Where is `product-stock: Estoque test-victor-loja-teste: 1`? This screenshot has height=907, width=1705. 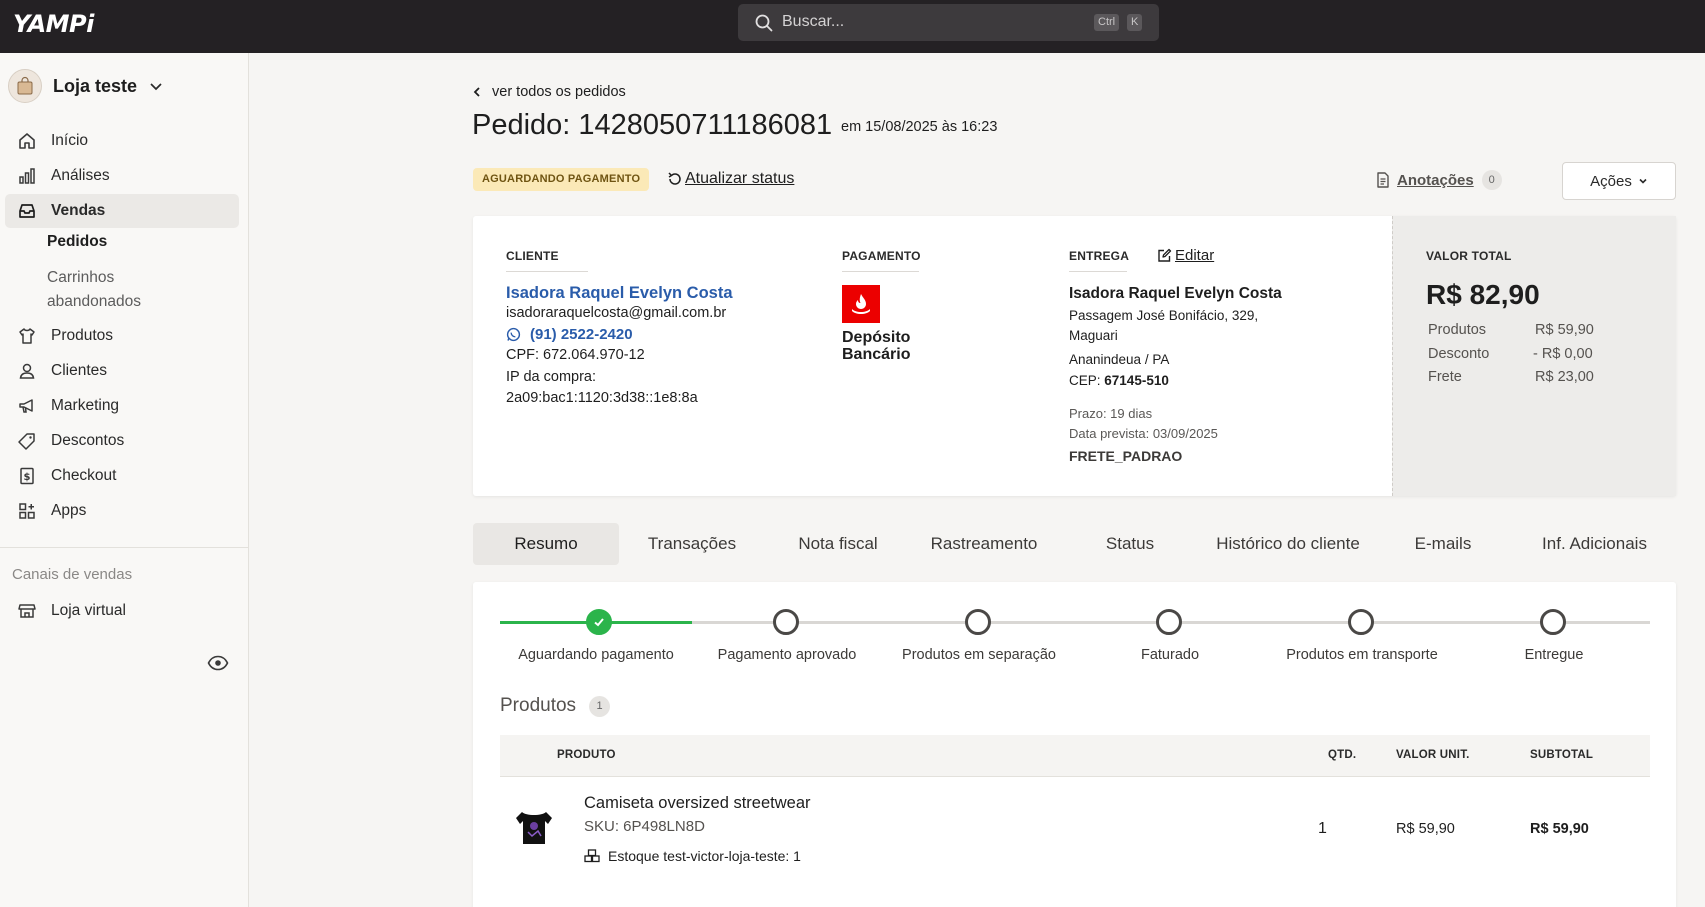
product-stock: Estoque test-victor-loja-teste: 1 is located at coordinates (692, 856).